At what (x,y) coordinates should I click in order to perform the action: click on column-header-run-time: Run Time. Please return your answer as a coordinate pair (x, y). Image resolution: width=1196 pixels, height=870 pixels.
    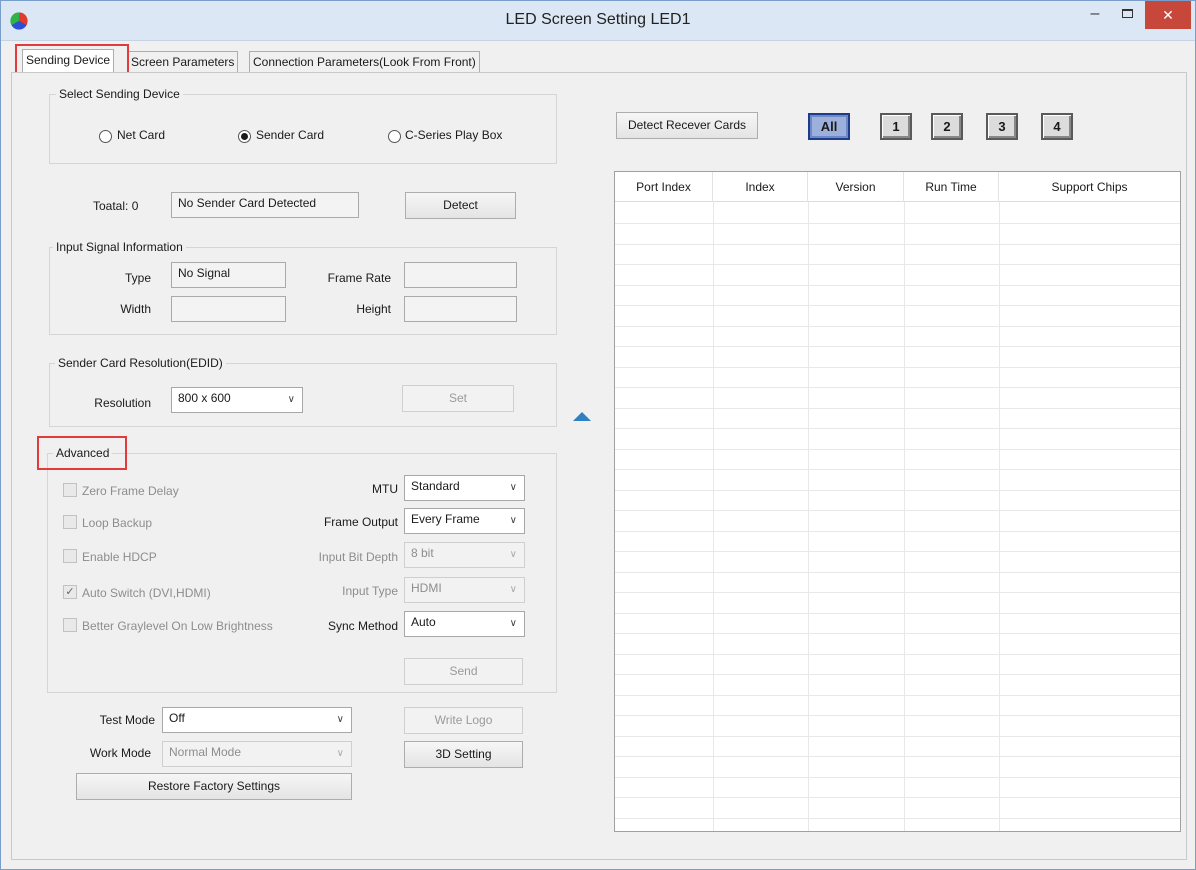
    Looking at the image, I should click on (951, 187).